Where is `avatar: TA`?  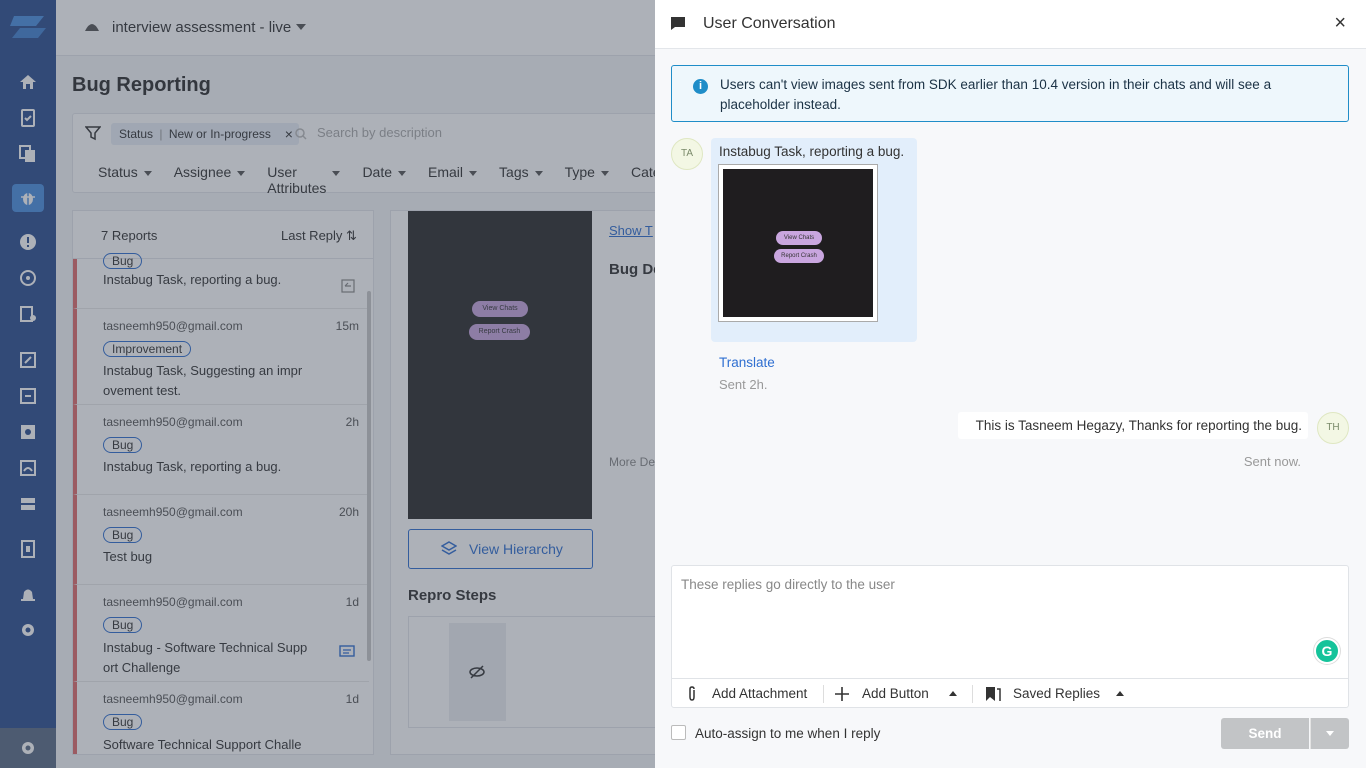
avatar: TA is located at coordinates (687, 154).